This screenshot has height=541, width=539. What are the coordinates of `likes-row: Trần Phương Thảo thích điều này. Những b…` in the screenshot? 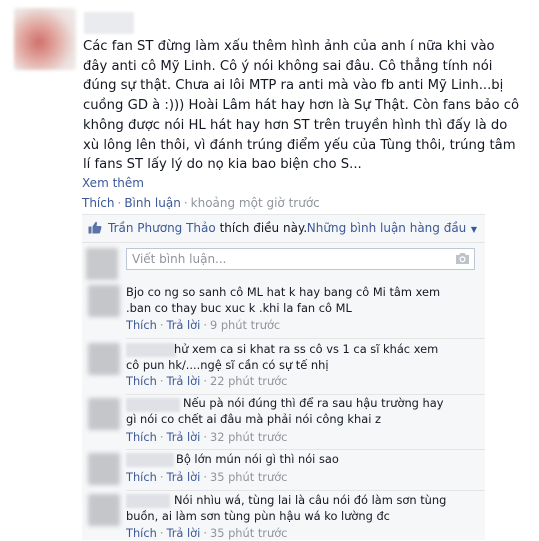 It's located at (283, 228).